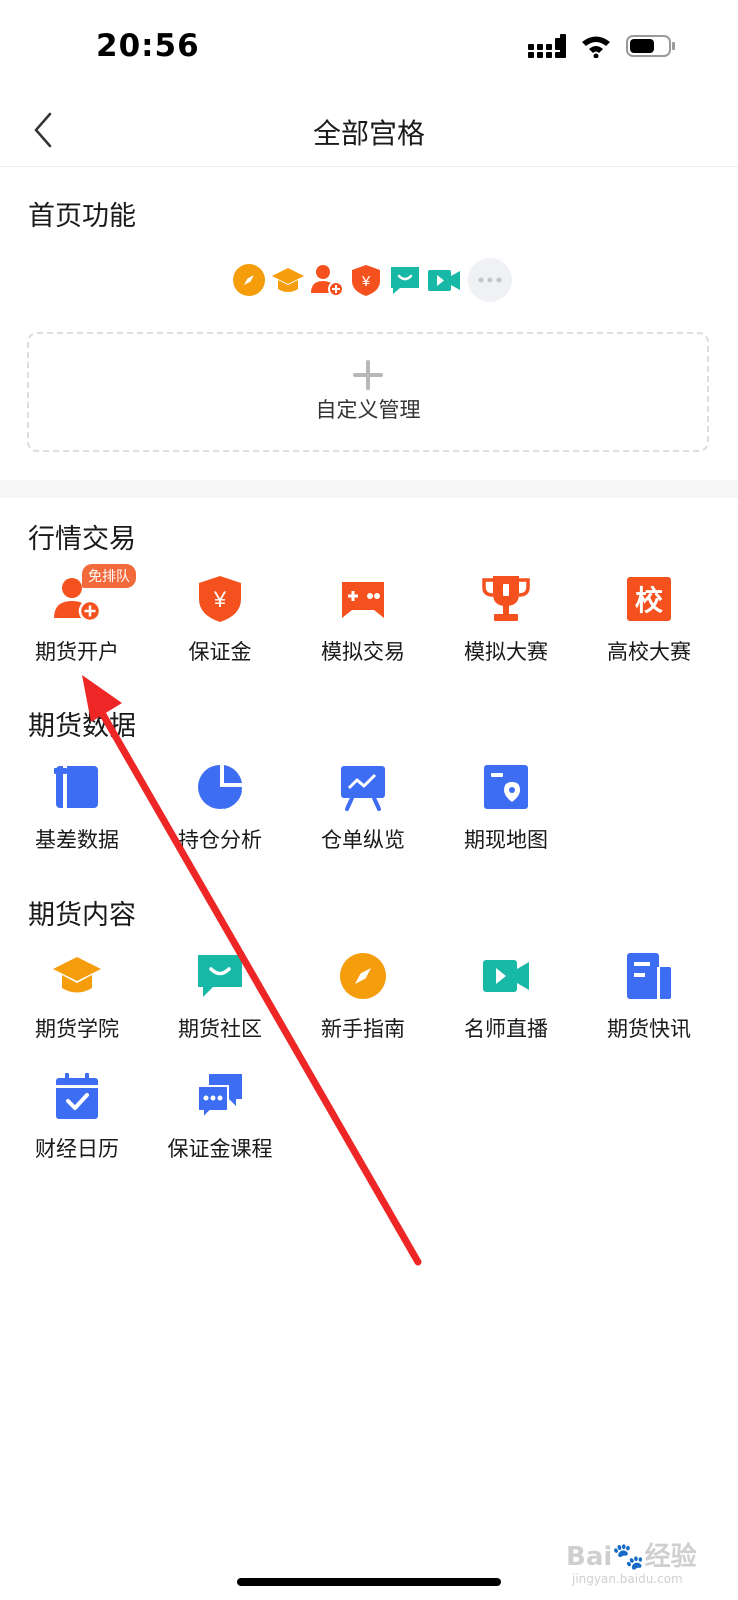  What do you see at coordinates (77, 1006) in the screenshot?
I see `grid-item-futures-academy: 期货学院` at bounding box center [77, 1006].